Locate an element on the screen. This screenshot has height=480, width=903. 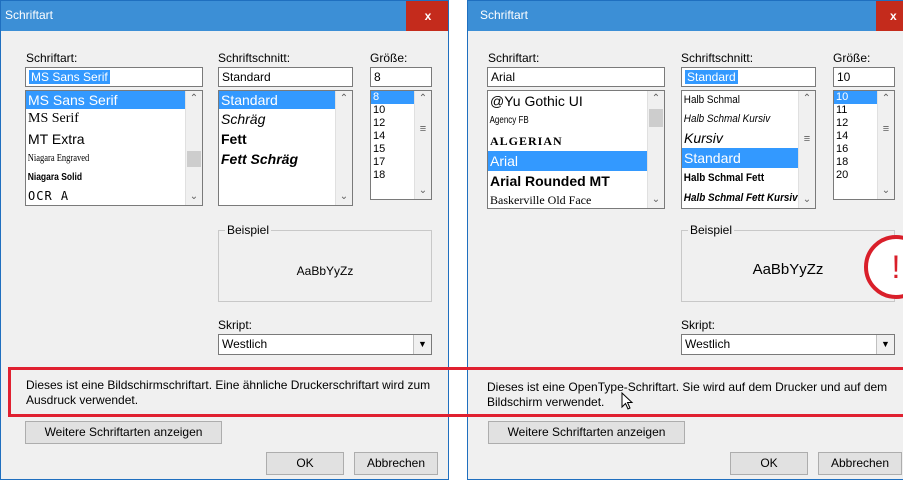
style-input-value: Standard is located at coordinates (711, 77).